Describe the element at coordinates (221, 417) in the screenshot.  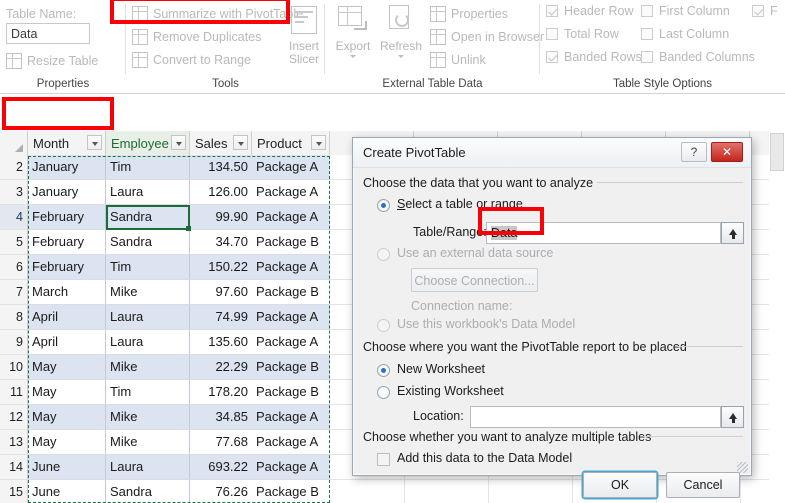
I see `cell-sales: 34.85` at that location.